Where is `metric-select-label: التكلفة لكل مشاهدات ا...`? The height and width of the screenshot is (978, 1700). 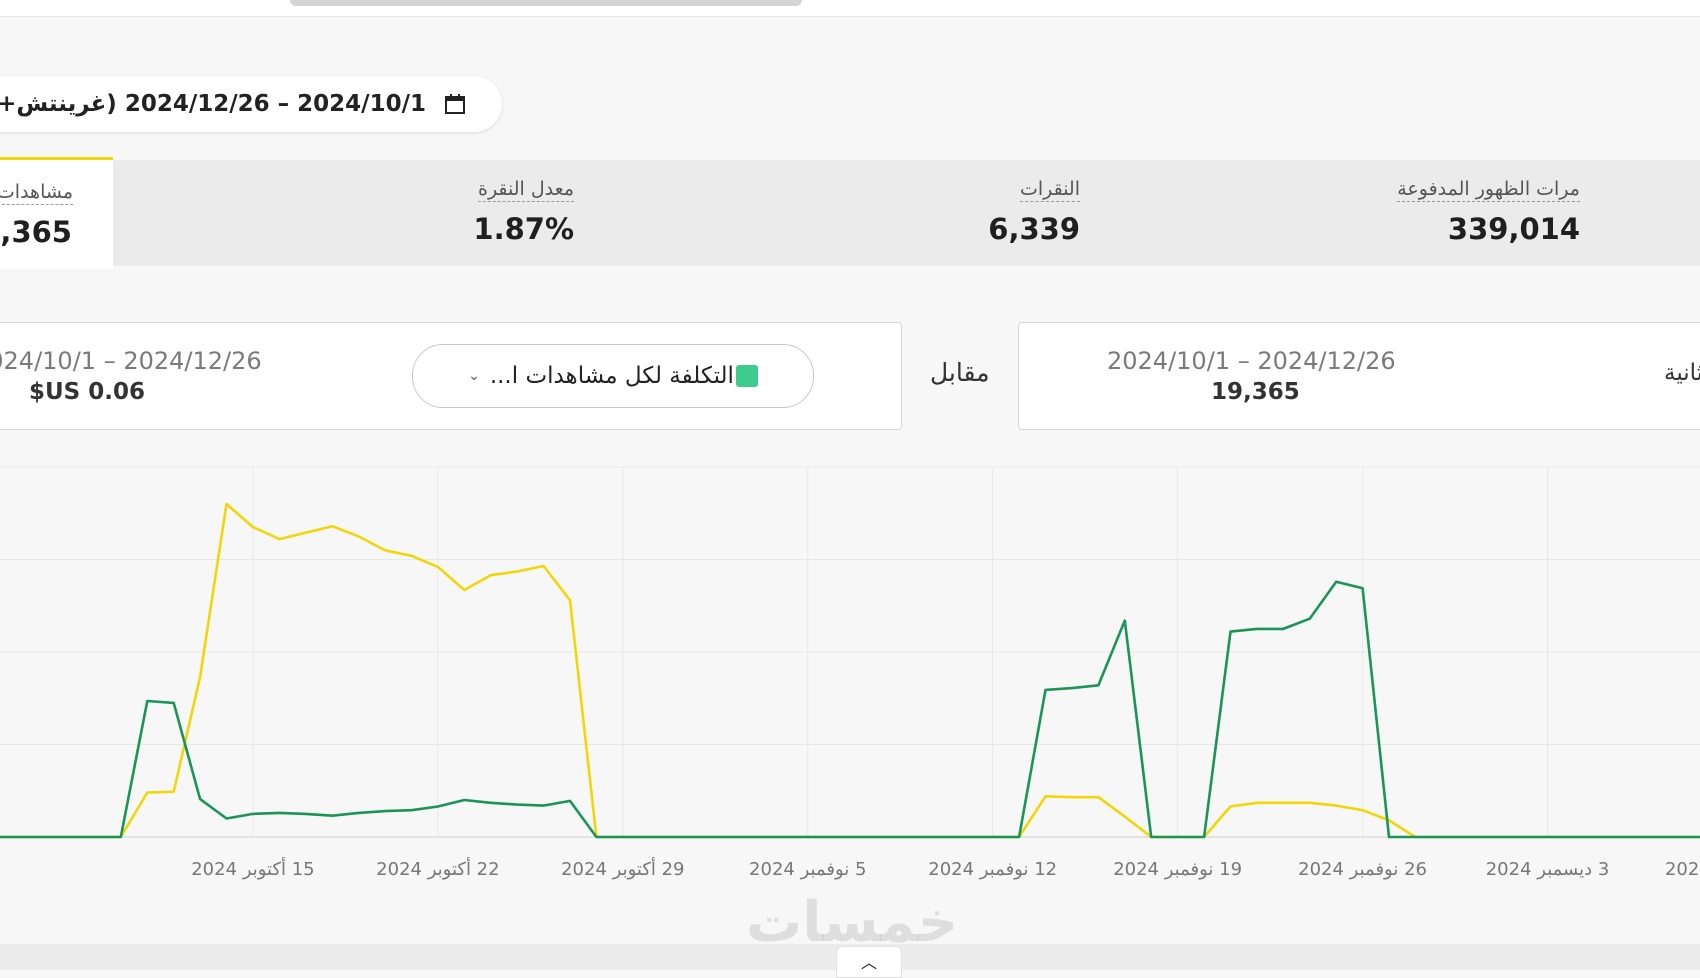
metric-select-label: التكلفة لكل مشاهدات ا... is located at coordinates (611, 376).